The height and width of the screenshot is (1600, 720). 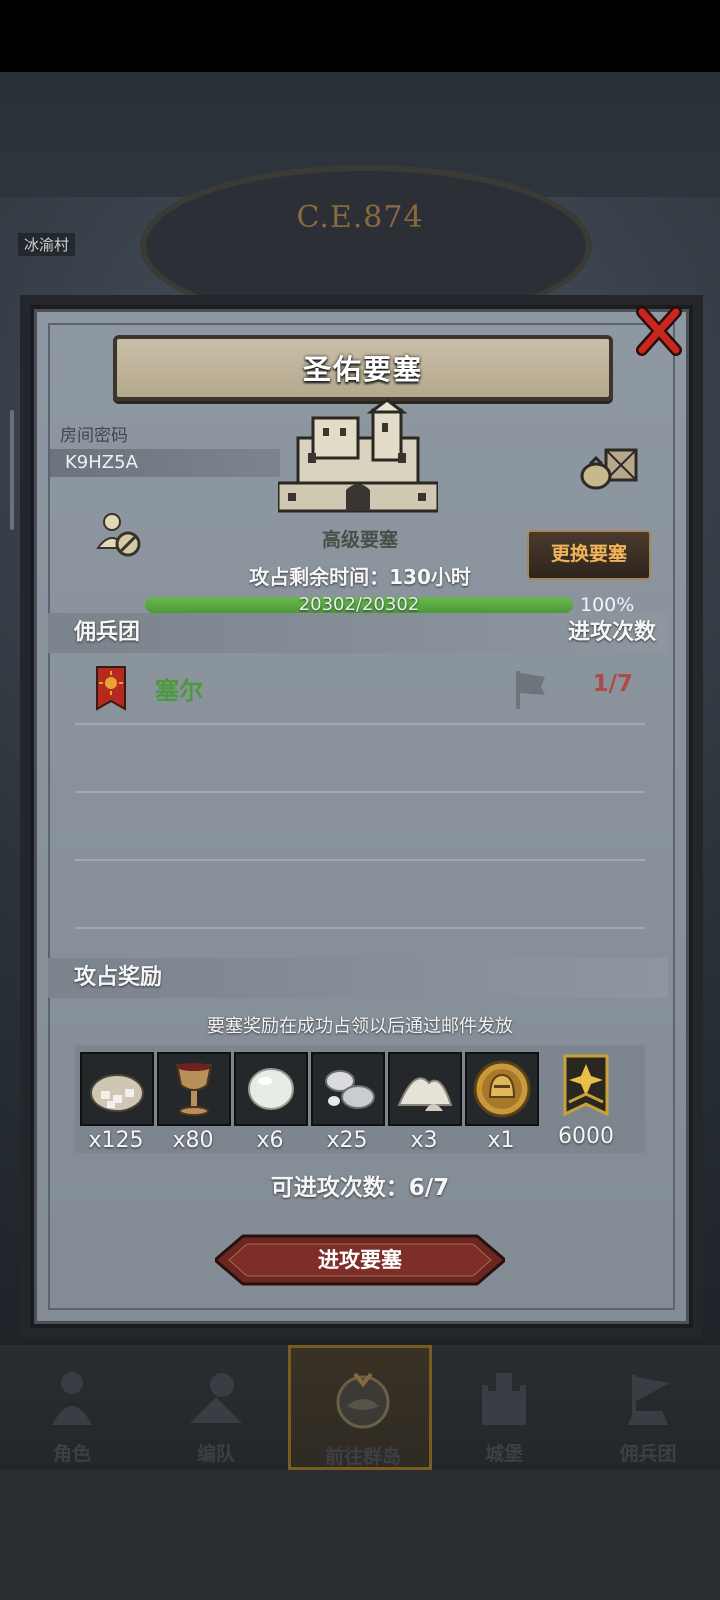 What do you see at coordinates (360, 577) in the screenshot?
I see `remaining-time: 攻占剩余时间：130小时` at bounding box center [360, 577].